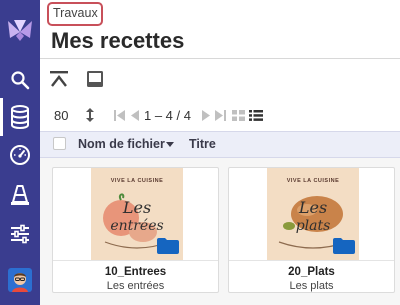  Describe the element at coordinates (121, 144) in the screenshot. I see `column-header-filename: Nom de fichier` at that location.